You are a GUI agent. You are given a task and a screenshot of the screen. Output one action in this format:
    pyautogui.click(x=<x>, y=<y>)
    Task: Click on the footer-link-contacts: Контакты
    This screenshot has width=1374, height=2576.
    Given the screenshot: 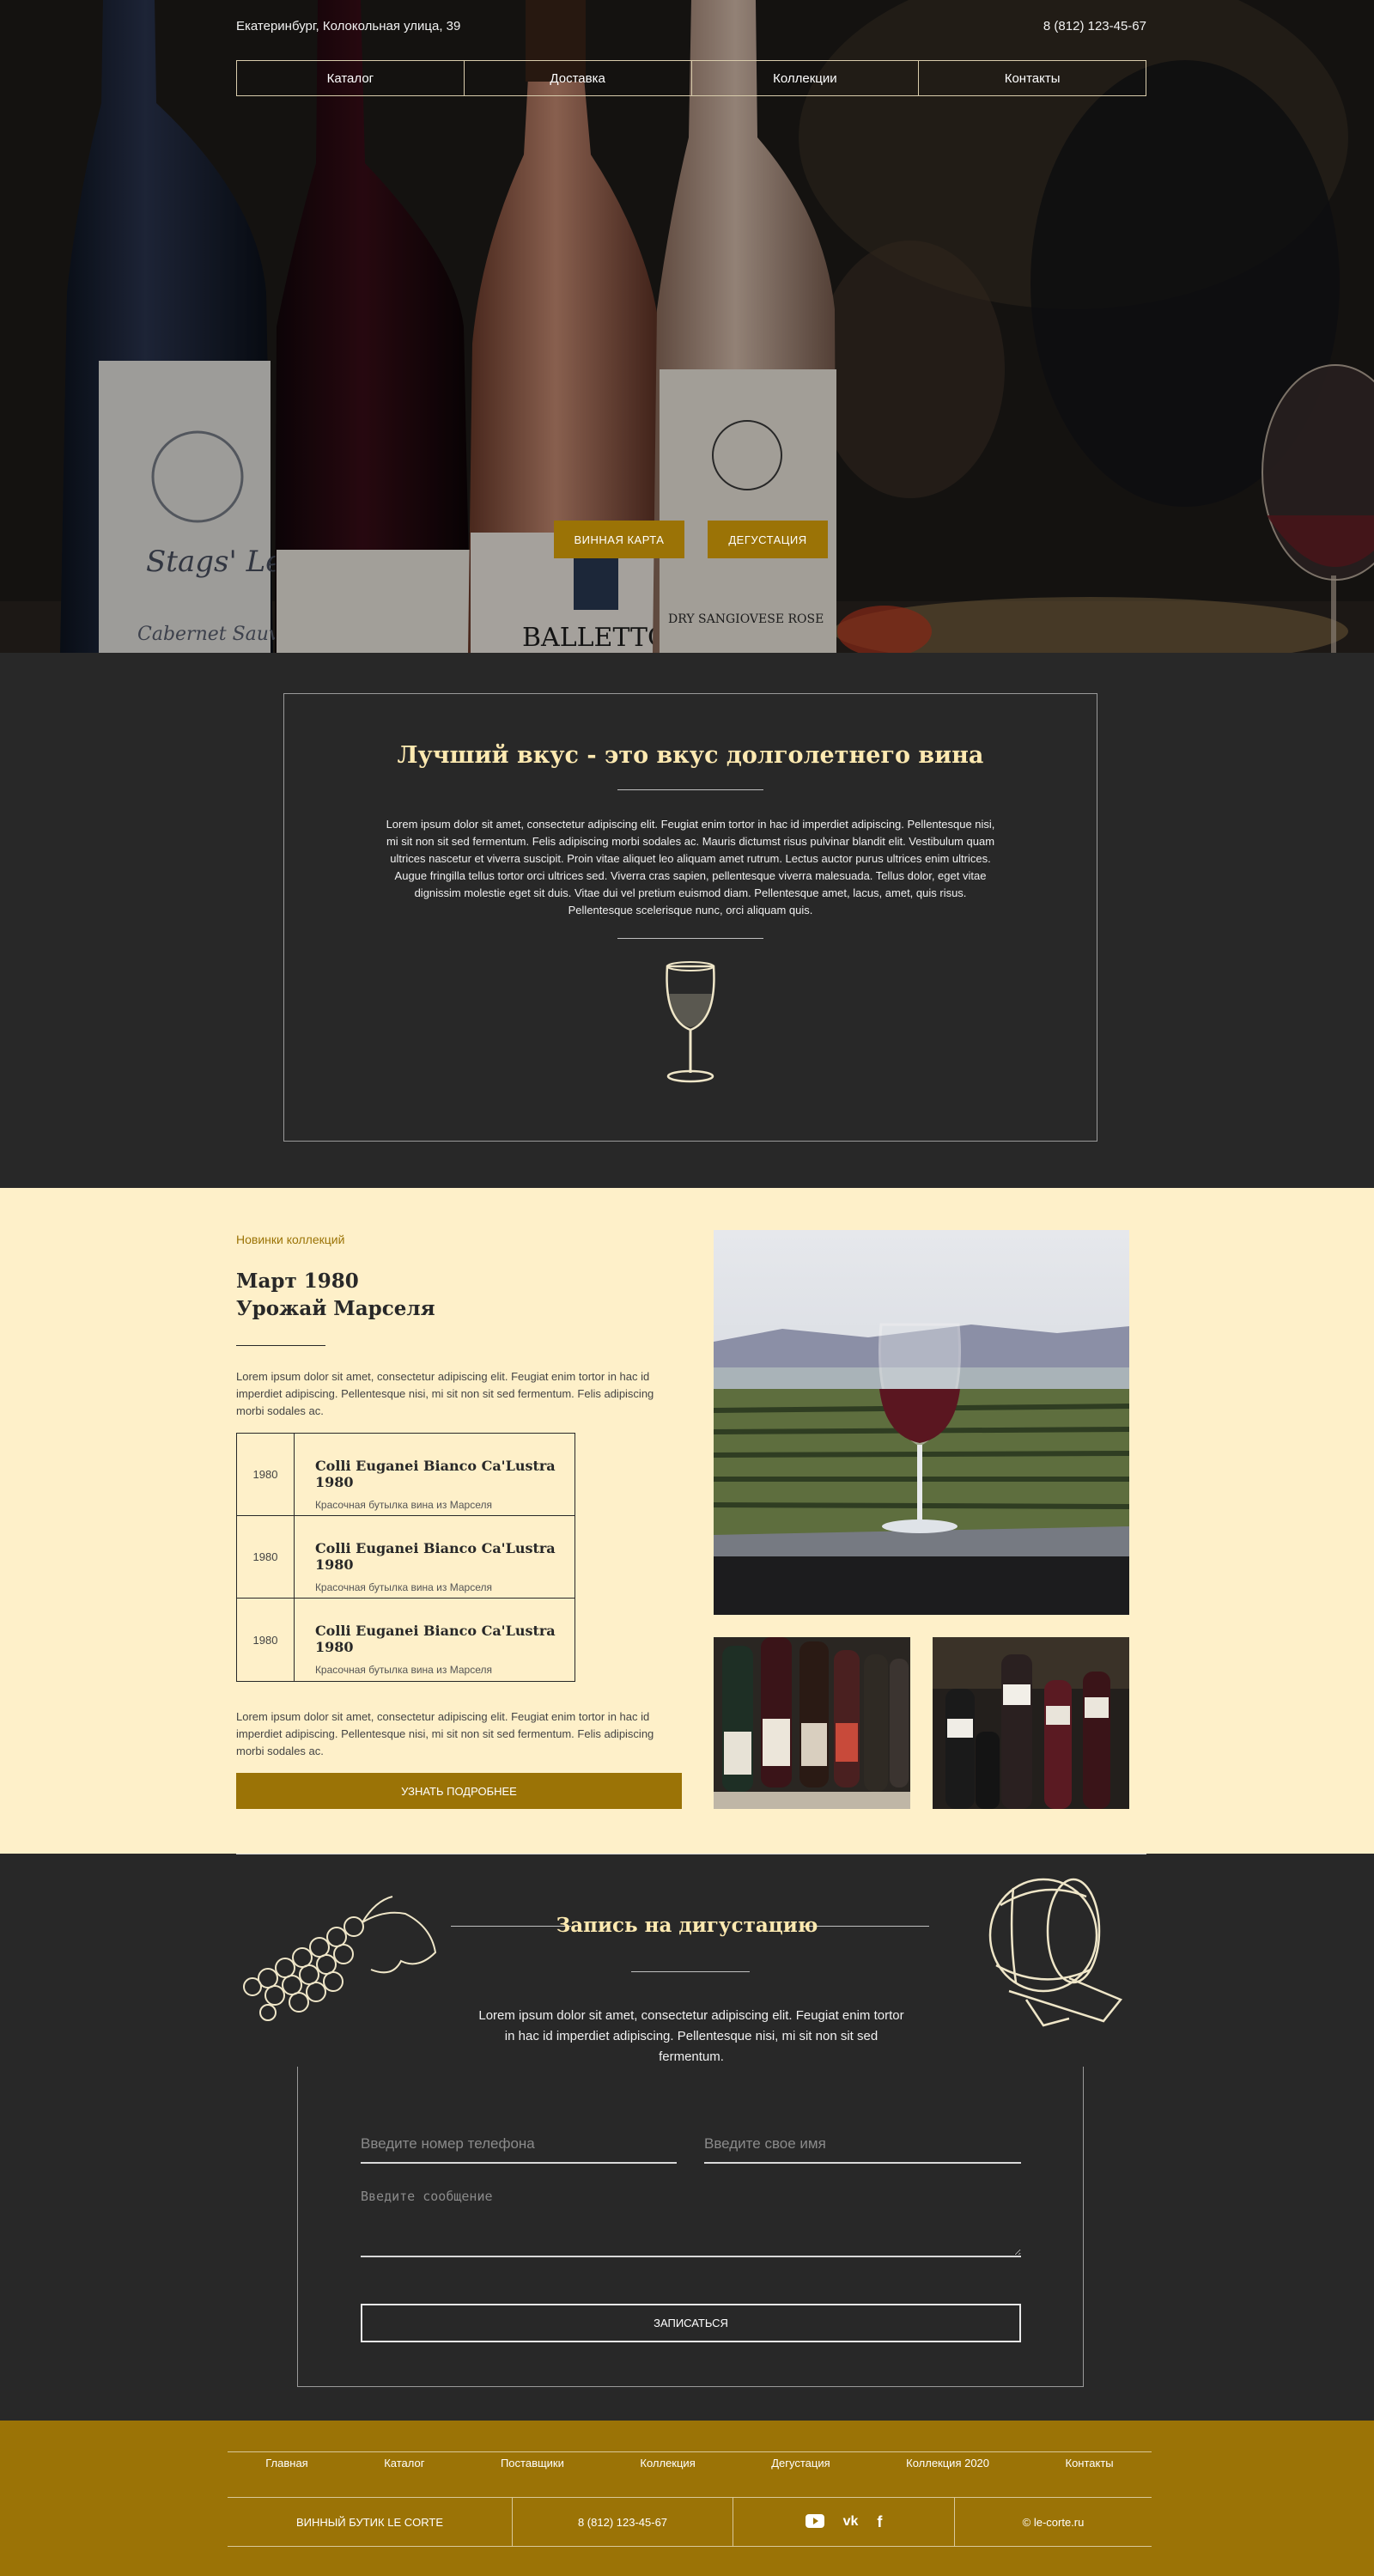 What is the action you would take?
    pyautogui.click(x=1090, y=2463)
    